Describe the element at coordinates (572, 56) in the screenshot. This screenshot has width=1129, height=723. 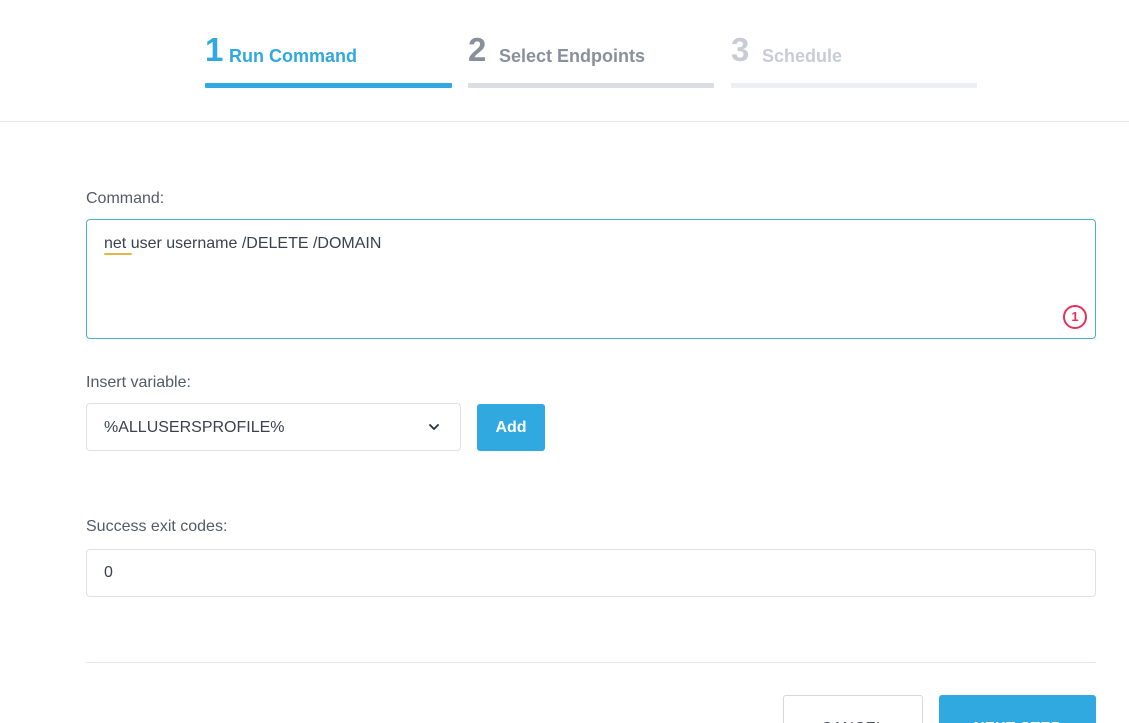
I see `step-label: Select Endpoints` at that location.